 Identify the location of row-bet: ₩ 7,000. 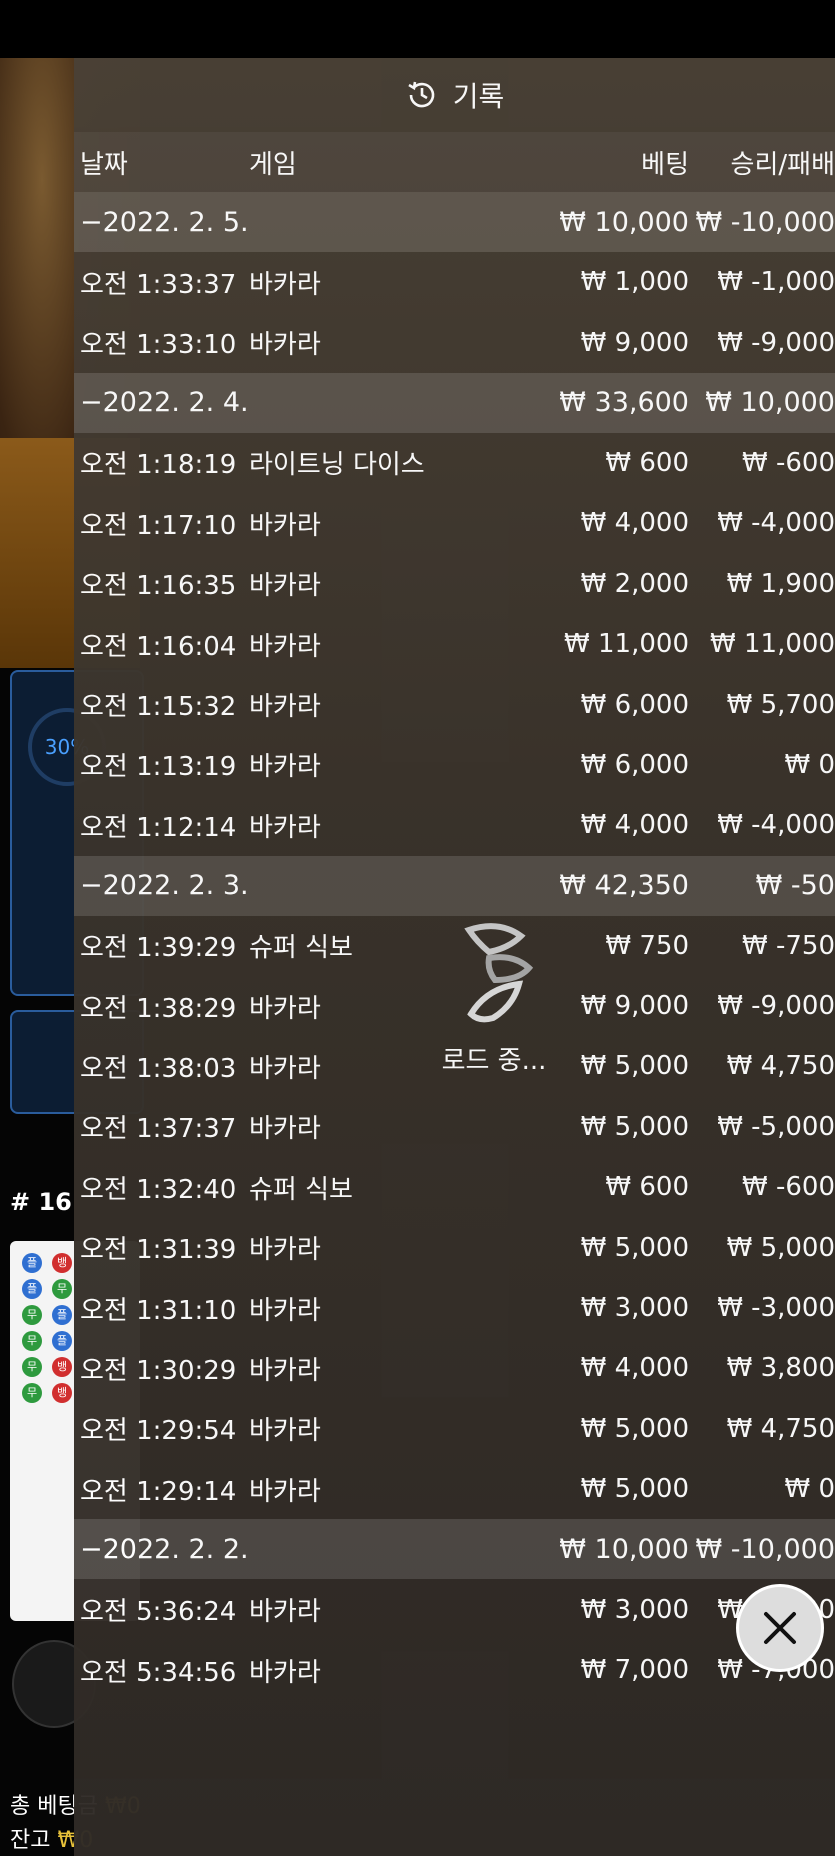
(634, 1670).